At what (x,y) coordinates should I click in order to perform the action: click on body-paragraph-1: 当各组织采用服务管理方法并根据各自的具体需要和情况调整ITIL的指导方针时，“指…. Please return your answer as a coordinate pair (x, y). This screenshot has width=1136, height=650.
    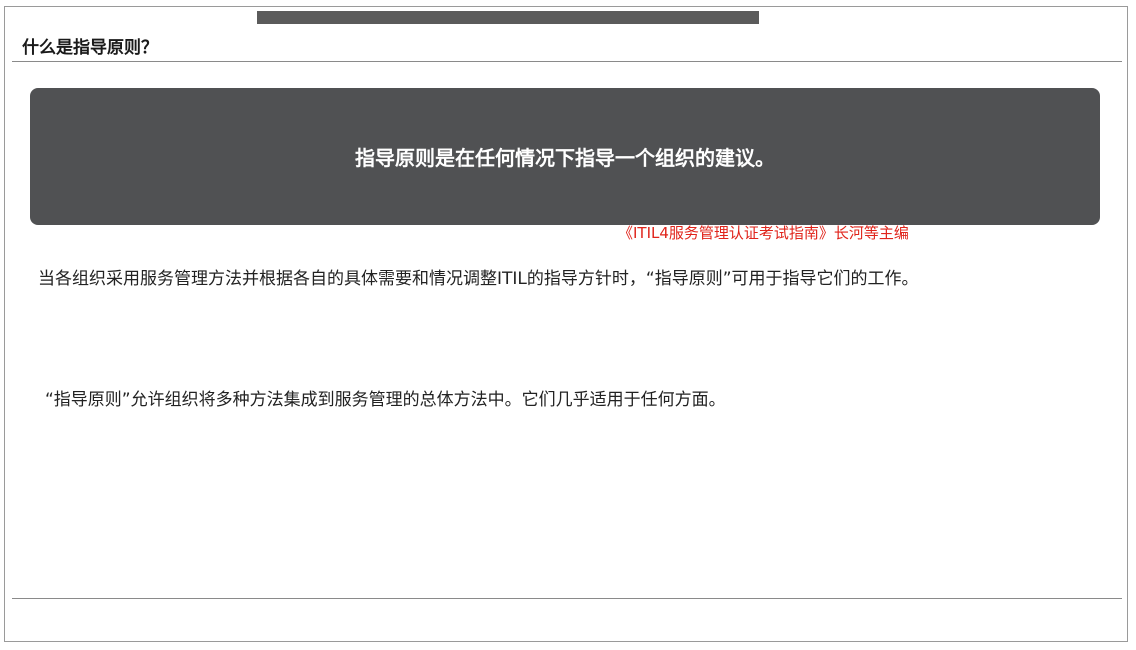
    Looking at the image, I should click on (478, 279).